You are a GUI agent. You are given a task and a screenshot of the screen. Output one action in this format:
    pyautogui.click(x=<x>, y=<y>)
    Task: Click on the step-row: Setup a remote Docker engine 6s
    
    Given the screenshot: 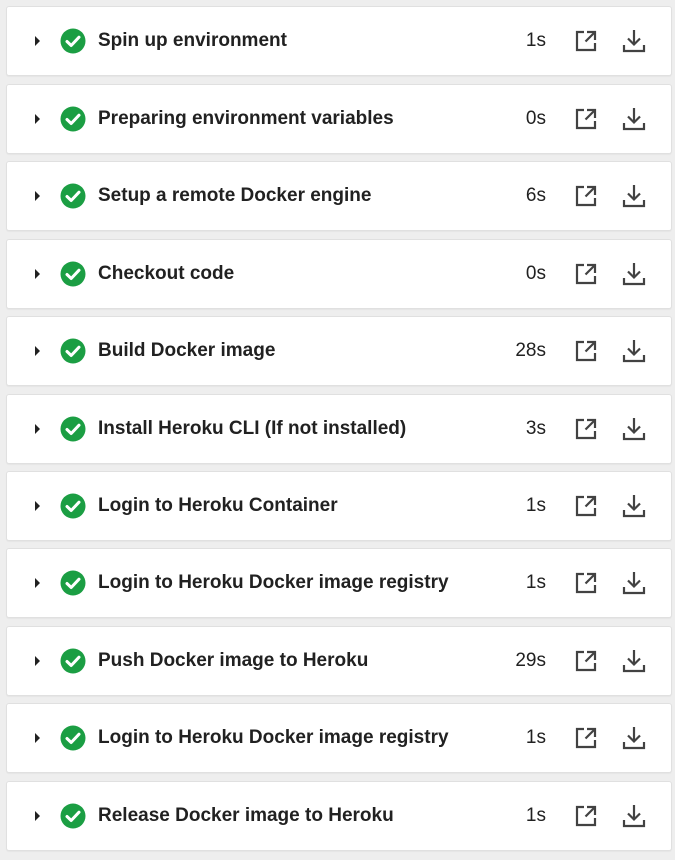 What is the action you would take?
    pyautogui.click(x=339, y=196)
    